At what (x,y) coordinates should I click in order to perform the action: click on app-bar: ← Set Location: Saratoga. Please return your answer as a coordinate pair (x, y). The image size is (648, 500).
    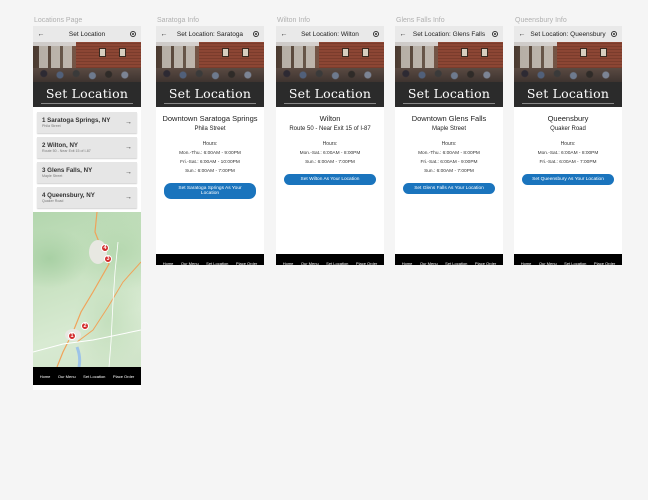
    Looking at the image, I should click on (210, 34).